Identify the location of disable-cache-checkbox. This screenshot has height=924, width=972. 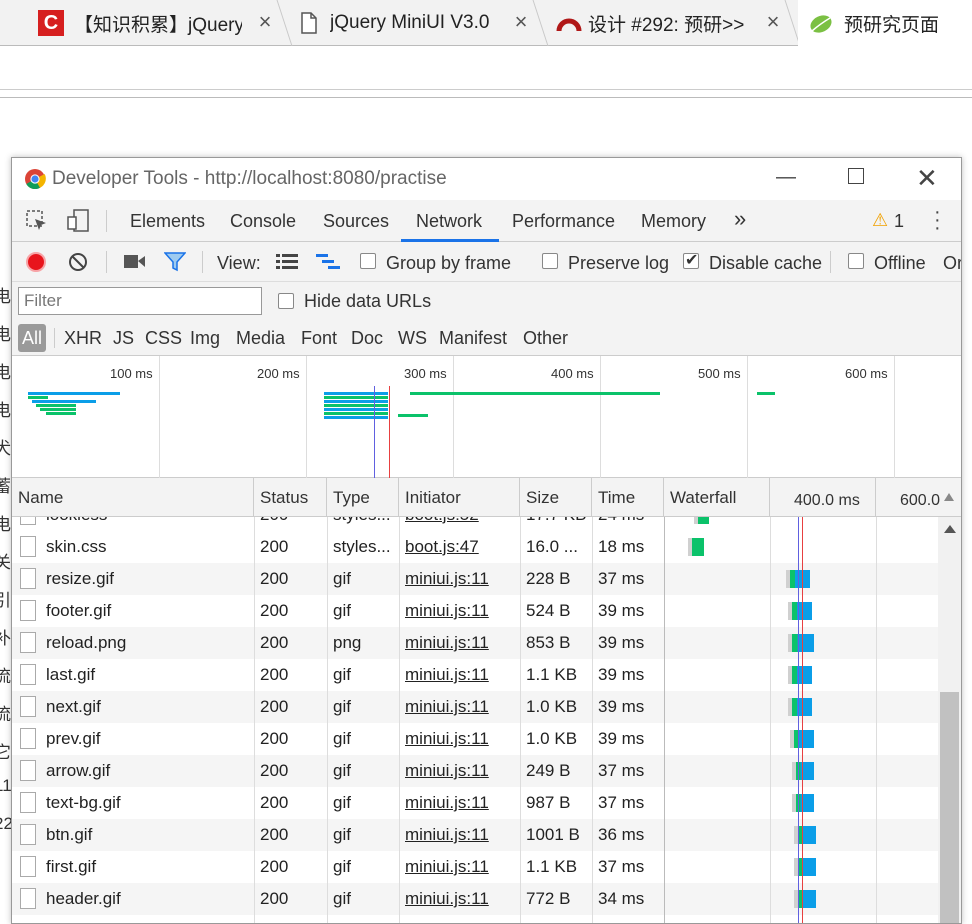
(691, 260).